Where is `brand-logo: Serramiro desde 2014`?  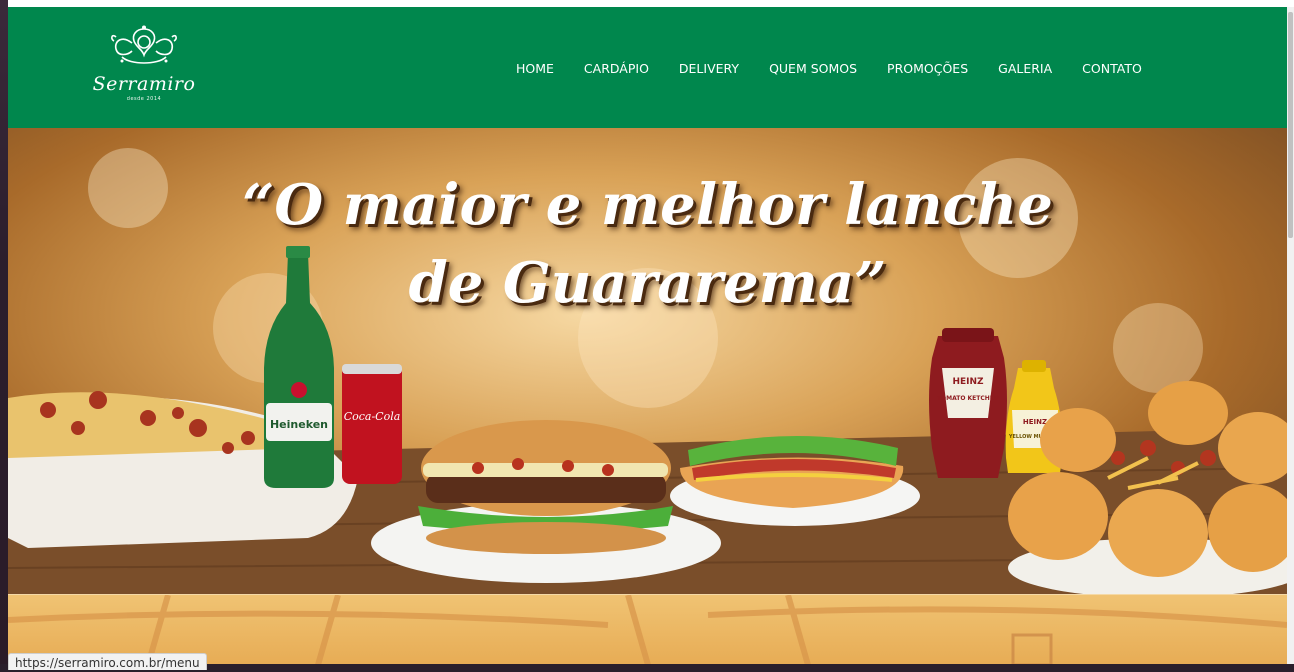
brand-logo: Serramiro desde 2014 is located at coordinates (144, 66).